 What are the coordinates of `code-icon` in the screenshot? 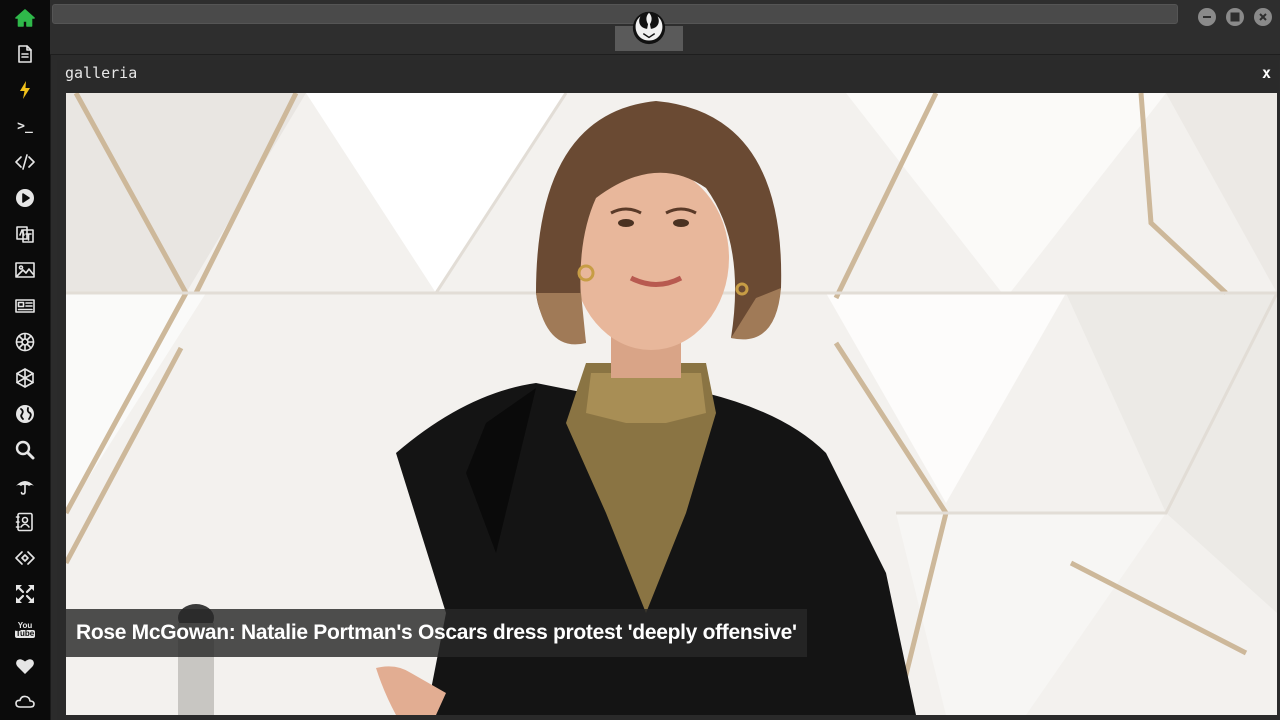 It's located at (25, 162).